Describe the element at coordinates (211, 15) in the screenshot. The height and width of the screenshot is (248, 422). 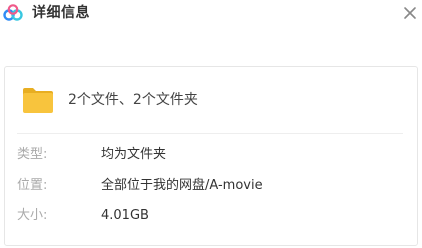
I see `dialog-header: 详细信息` at that location.